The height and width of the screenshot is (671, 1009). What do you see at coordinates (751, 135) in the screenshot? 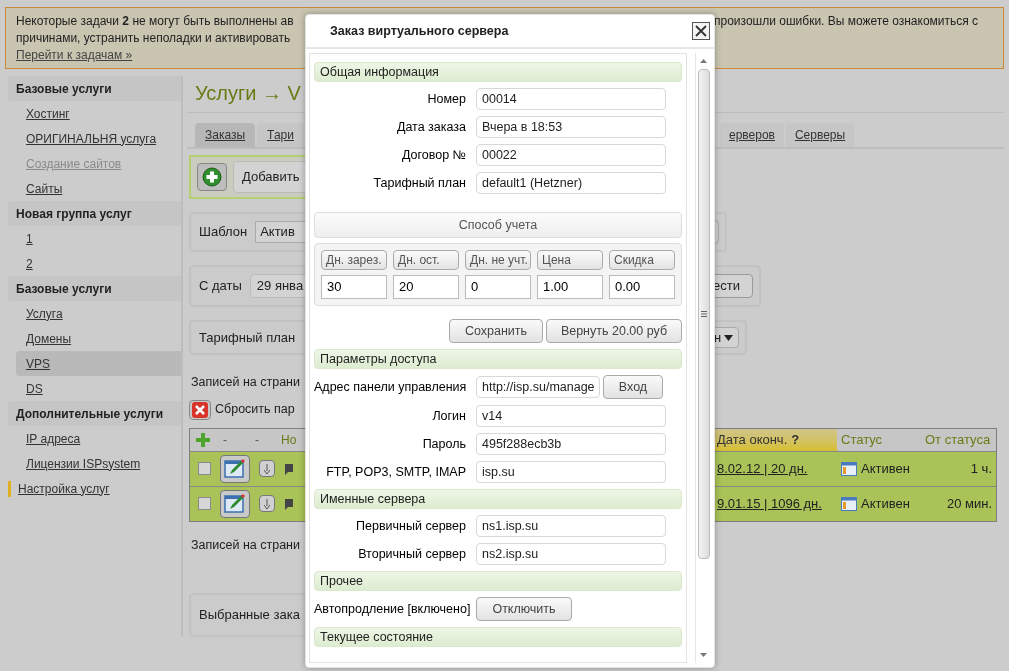
I see `tab: ерверов` at bounding box center [751, 135].